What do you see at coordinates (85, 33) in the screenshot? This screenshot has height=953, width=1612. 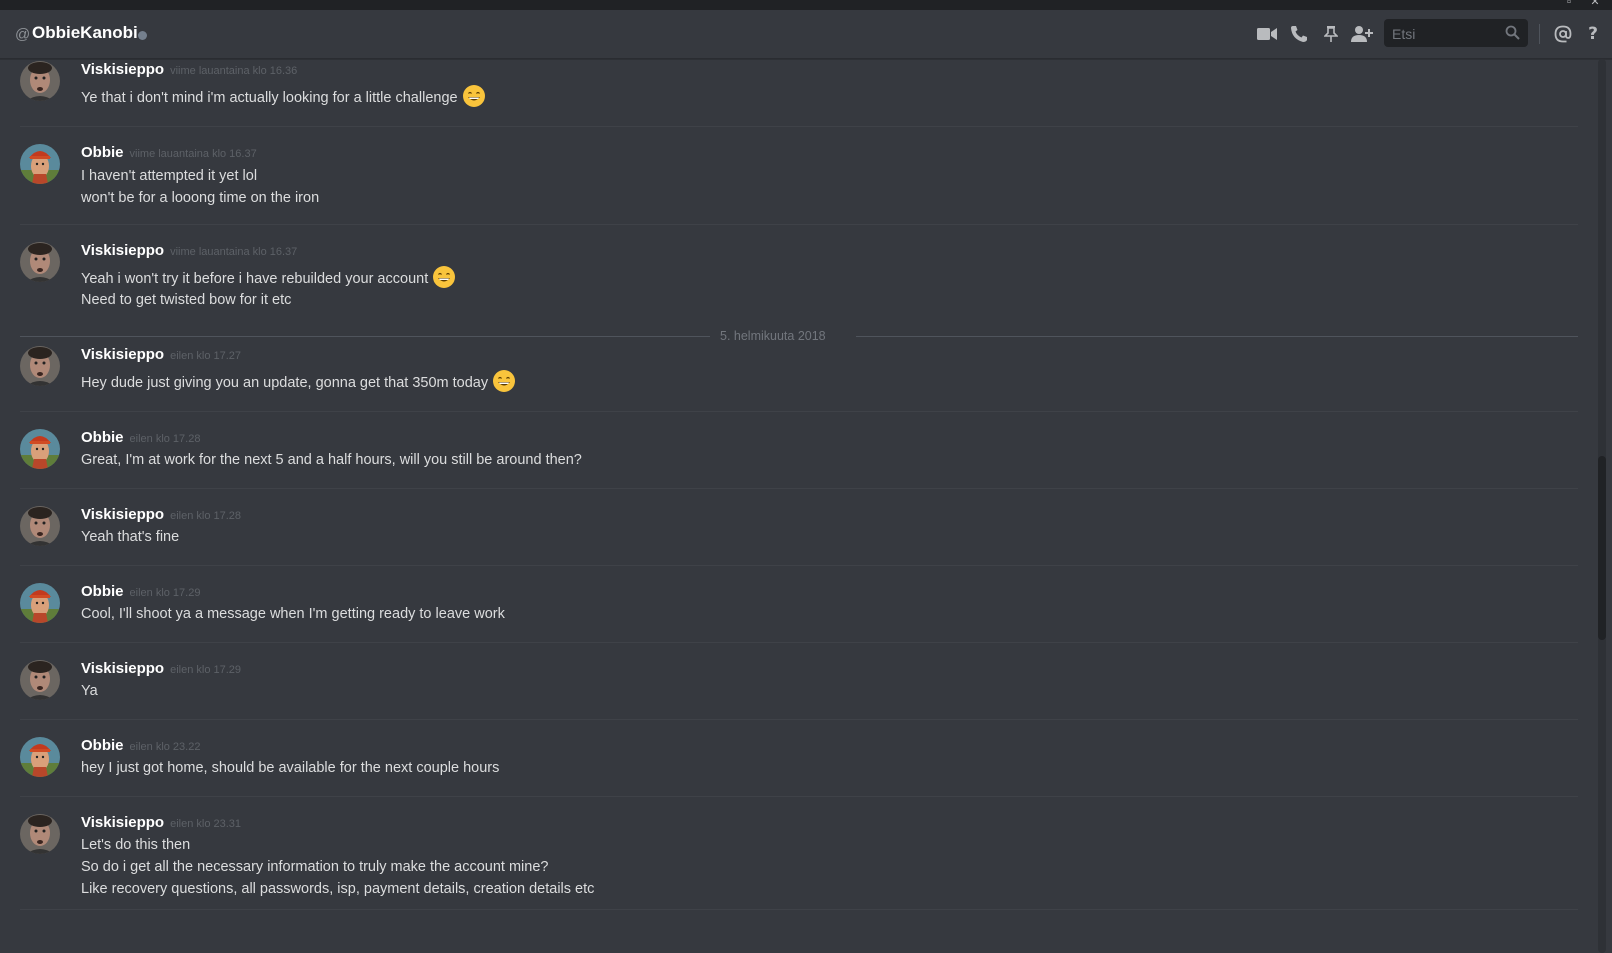 I see `dm-username: ObbieKanobi` at bounding box center [85, 33].